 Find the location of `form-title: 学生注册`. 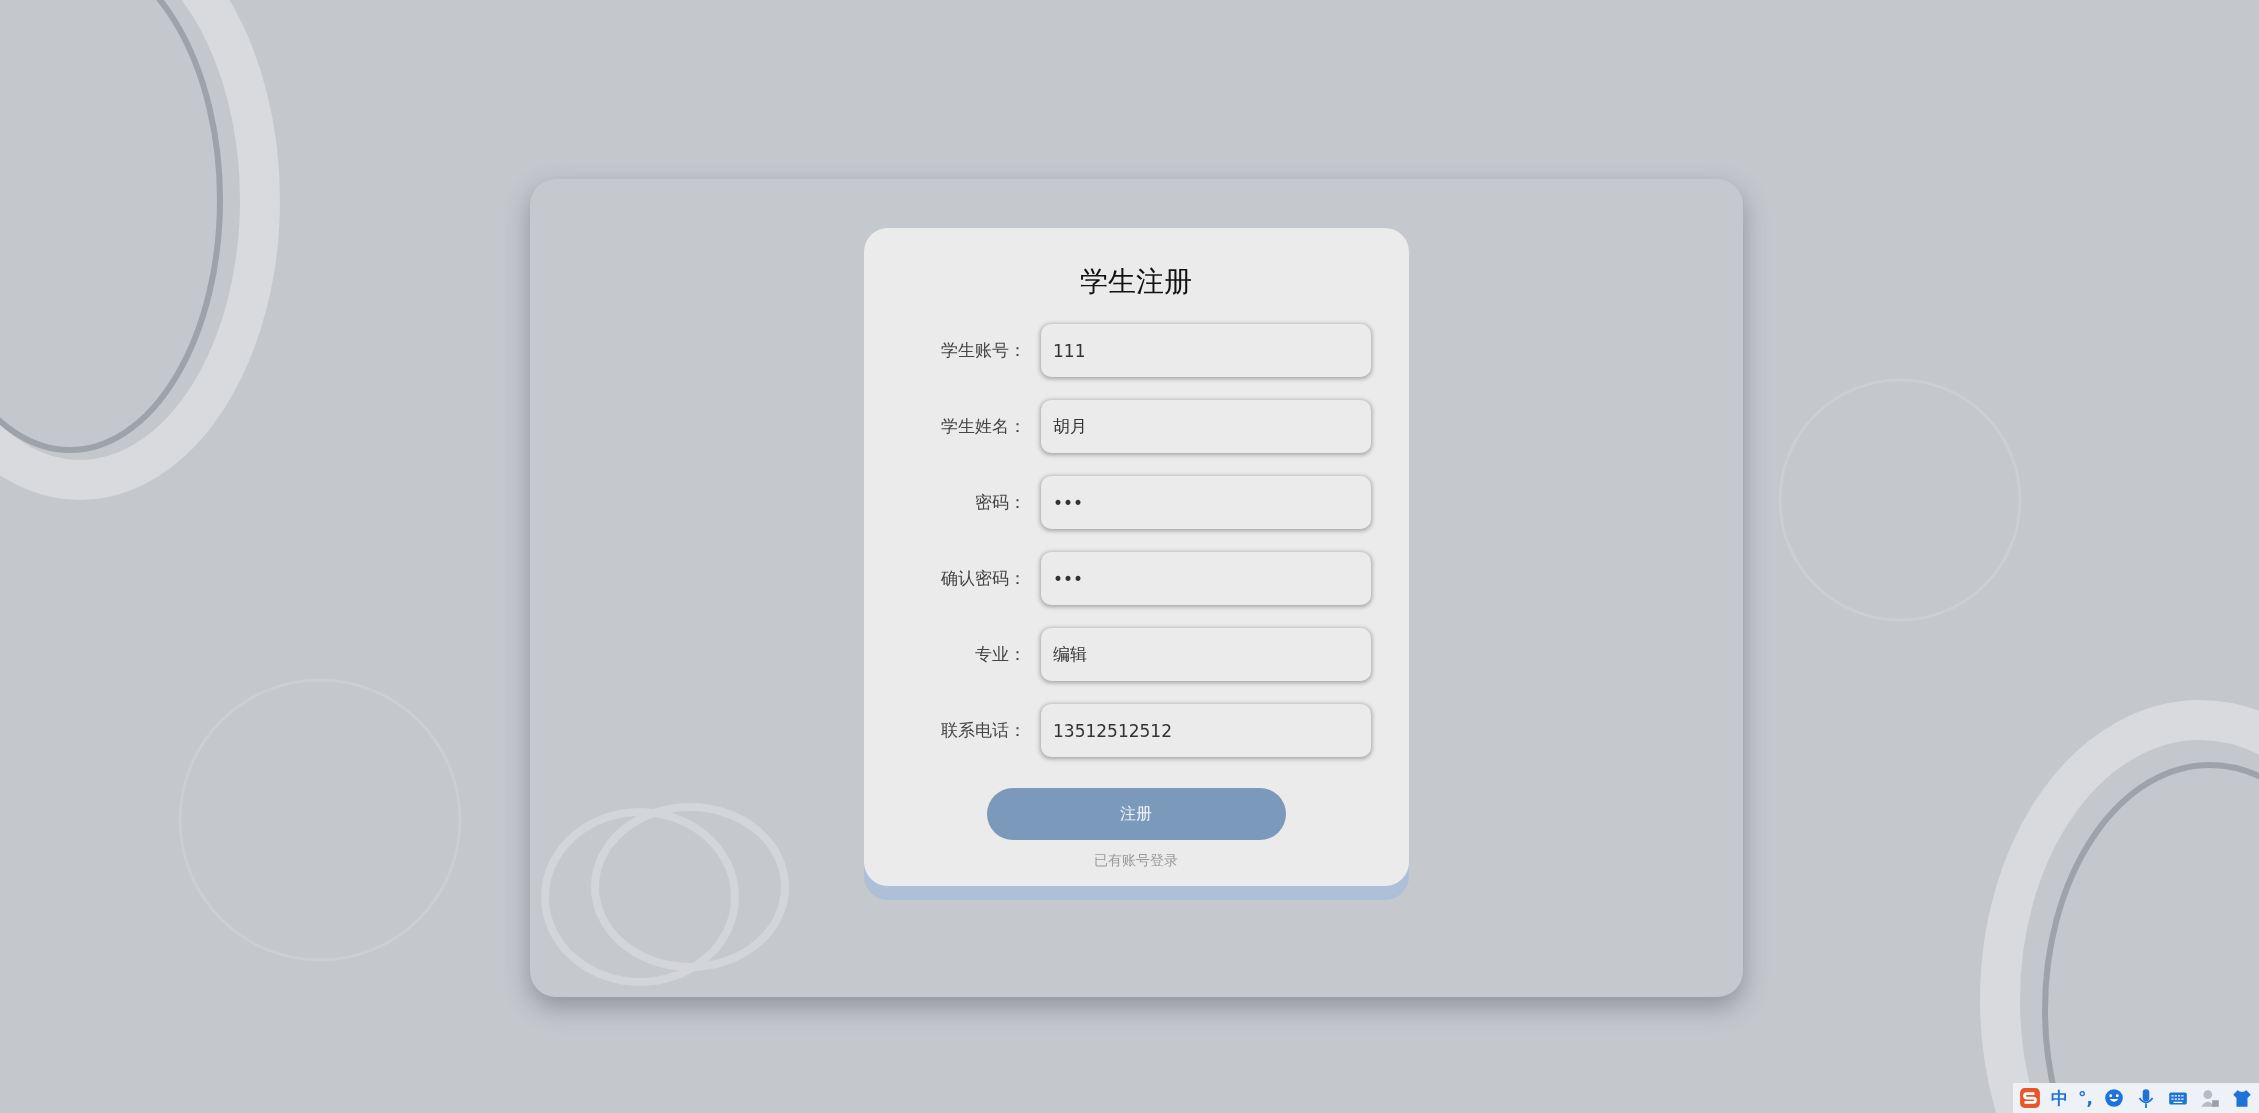

form-title: 学生注册 is located at coordinates (1136, 282).